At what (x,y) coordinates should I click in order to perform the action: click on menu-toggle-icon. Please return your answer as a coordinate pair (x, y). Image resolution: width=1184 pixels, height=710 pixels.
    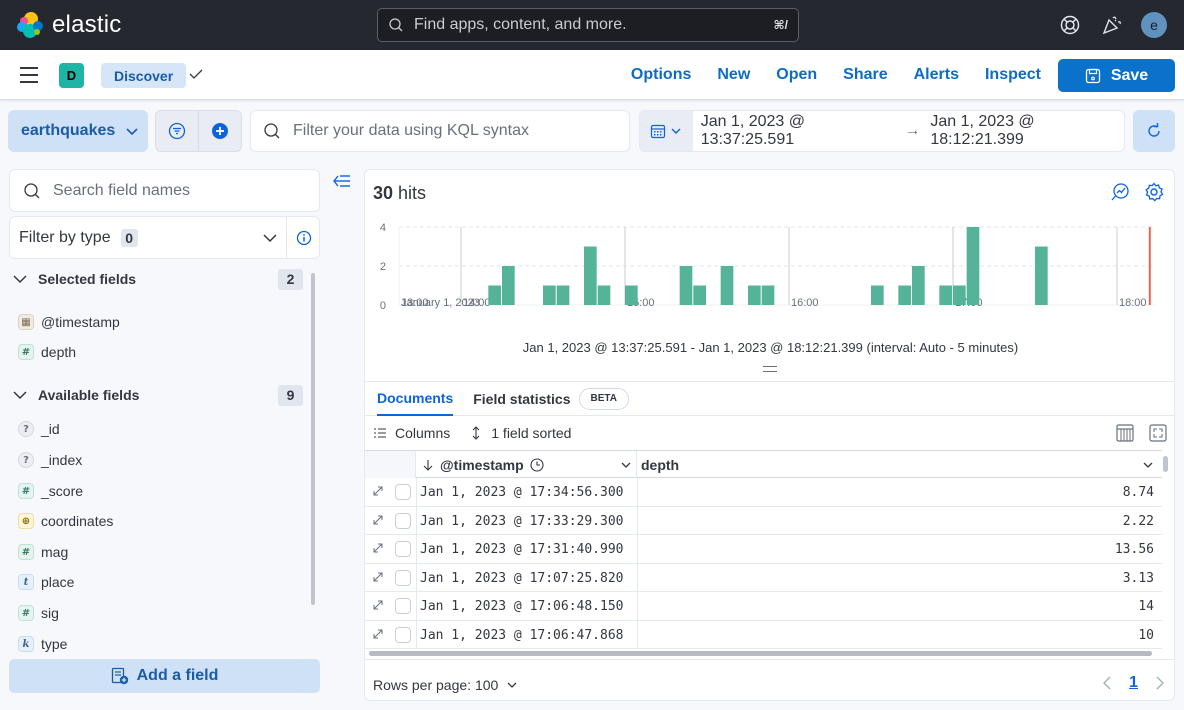
    Looking at the image, I should click on (29, 75).